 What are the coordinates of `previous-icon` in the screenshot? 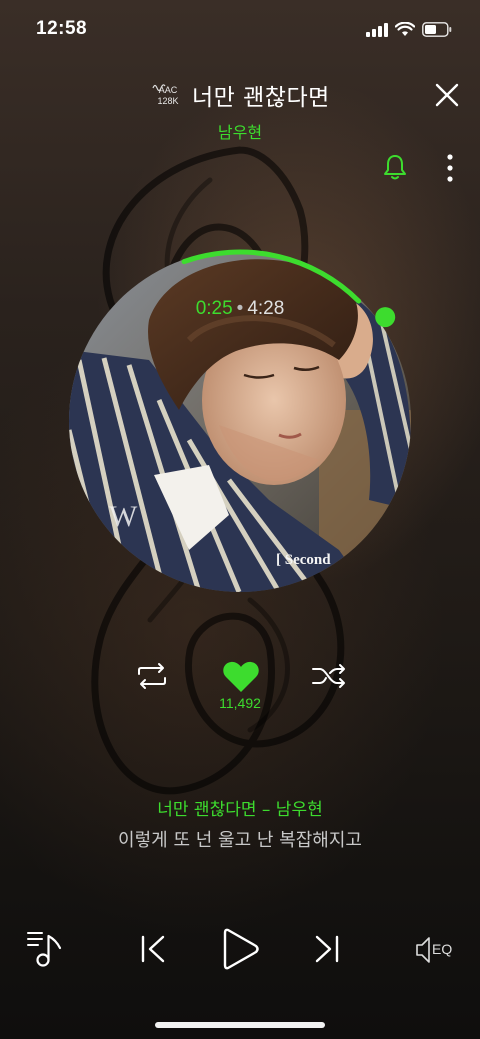 It's located at (153, 949).